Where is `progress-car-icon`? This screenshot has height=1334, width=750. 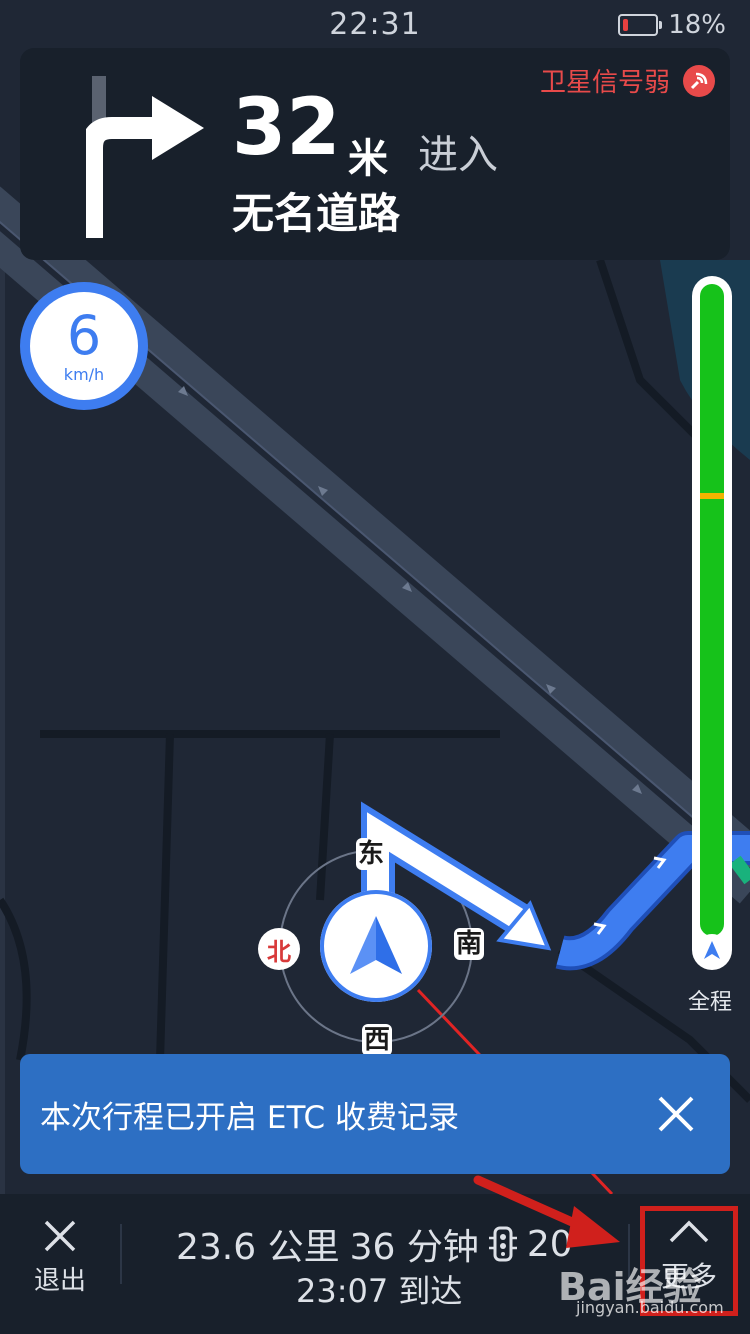 progress-car-icon is located at coordinates (712, 950).